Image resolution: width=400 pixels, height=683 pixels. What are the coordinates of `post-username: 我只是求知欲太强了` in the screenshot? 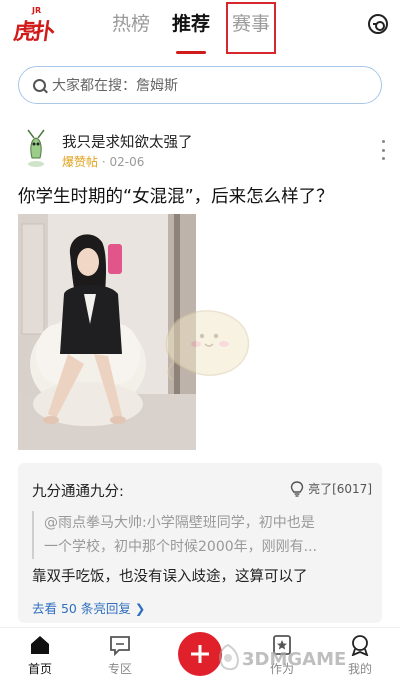 It's located at (127, 141).